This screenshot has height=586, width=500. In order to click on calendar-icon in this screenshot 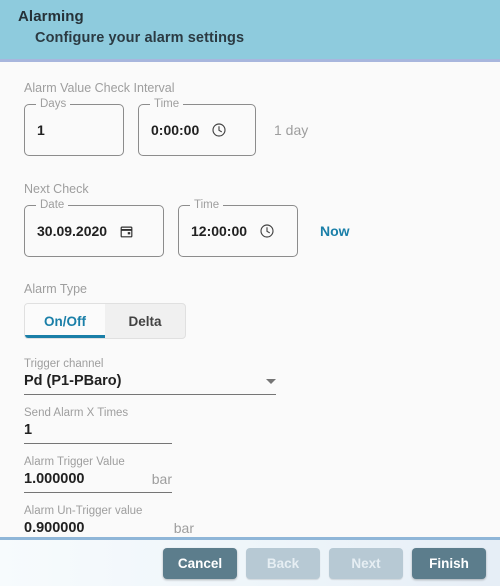, I will do `click(126, 231)`.